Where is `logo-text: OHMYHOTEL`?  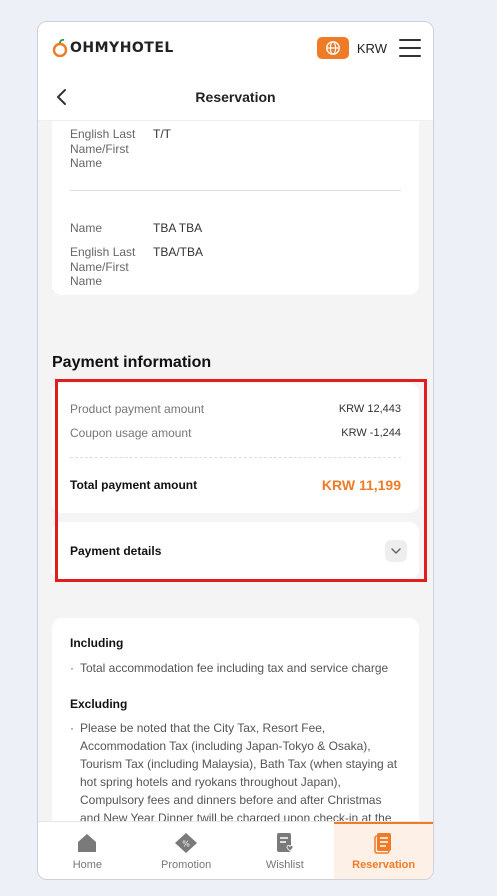 logo-text: OHMYHOTEL is located at coordinates (122, 48).